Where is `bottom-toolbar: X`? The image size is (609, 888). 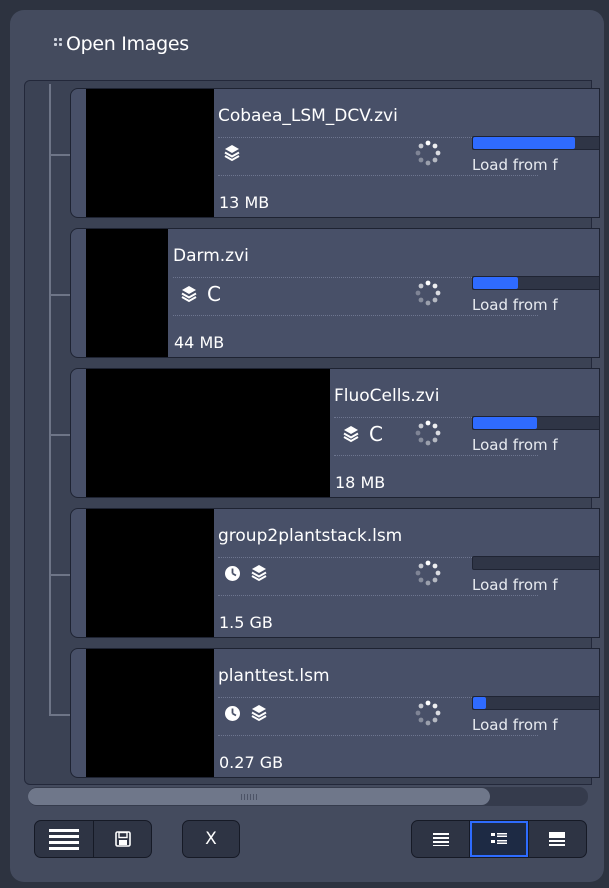
bottom-toolbar: X is located at coordinates (307, 839).